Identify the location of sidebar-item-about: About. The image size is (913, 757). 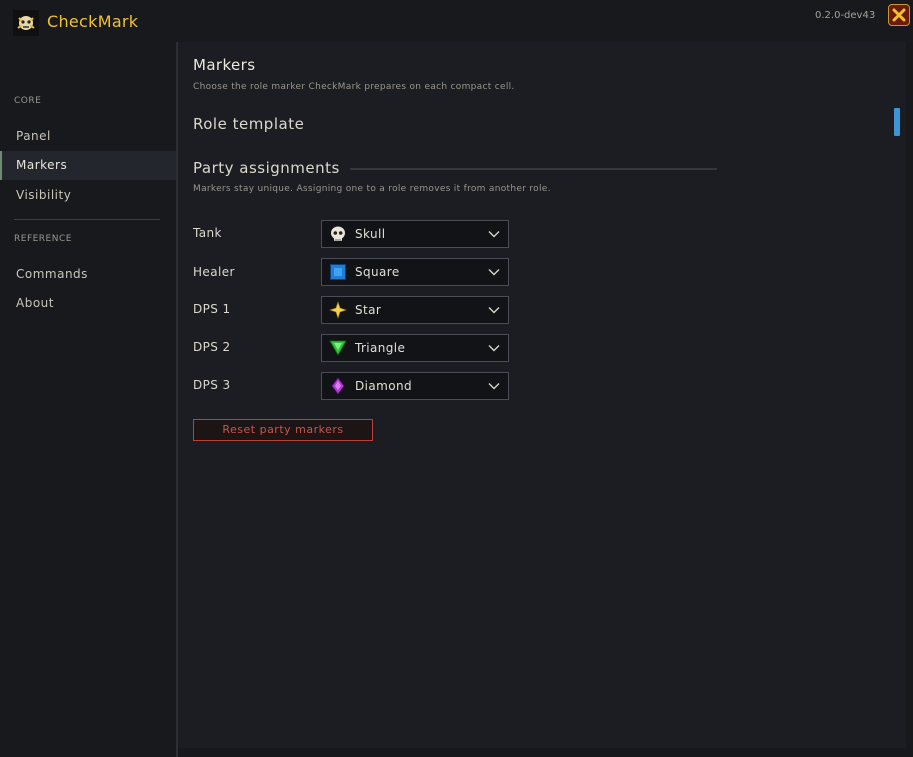
(88, 303).